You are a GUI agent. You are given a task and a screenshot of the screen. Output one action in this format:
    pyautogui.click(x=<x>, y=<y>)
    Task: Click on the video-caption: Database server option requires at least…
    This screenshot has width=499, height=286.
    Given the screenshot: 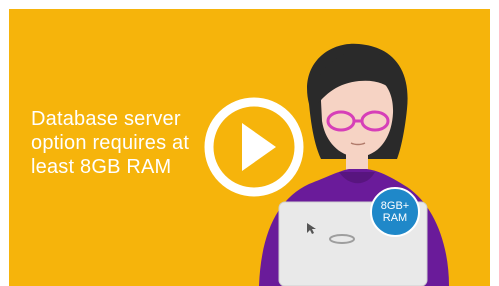 What is the action you would take?
    pyautogui.click(x=121, y=143)
    